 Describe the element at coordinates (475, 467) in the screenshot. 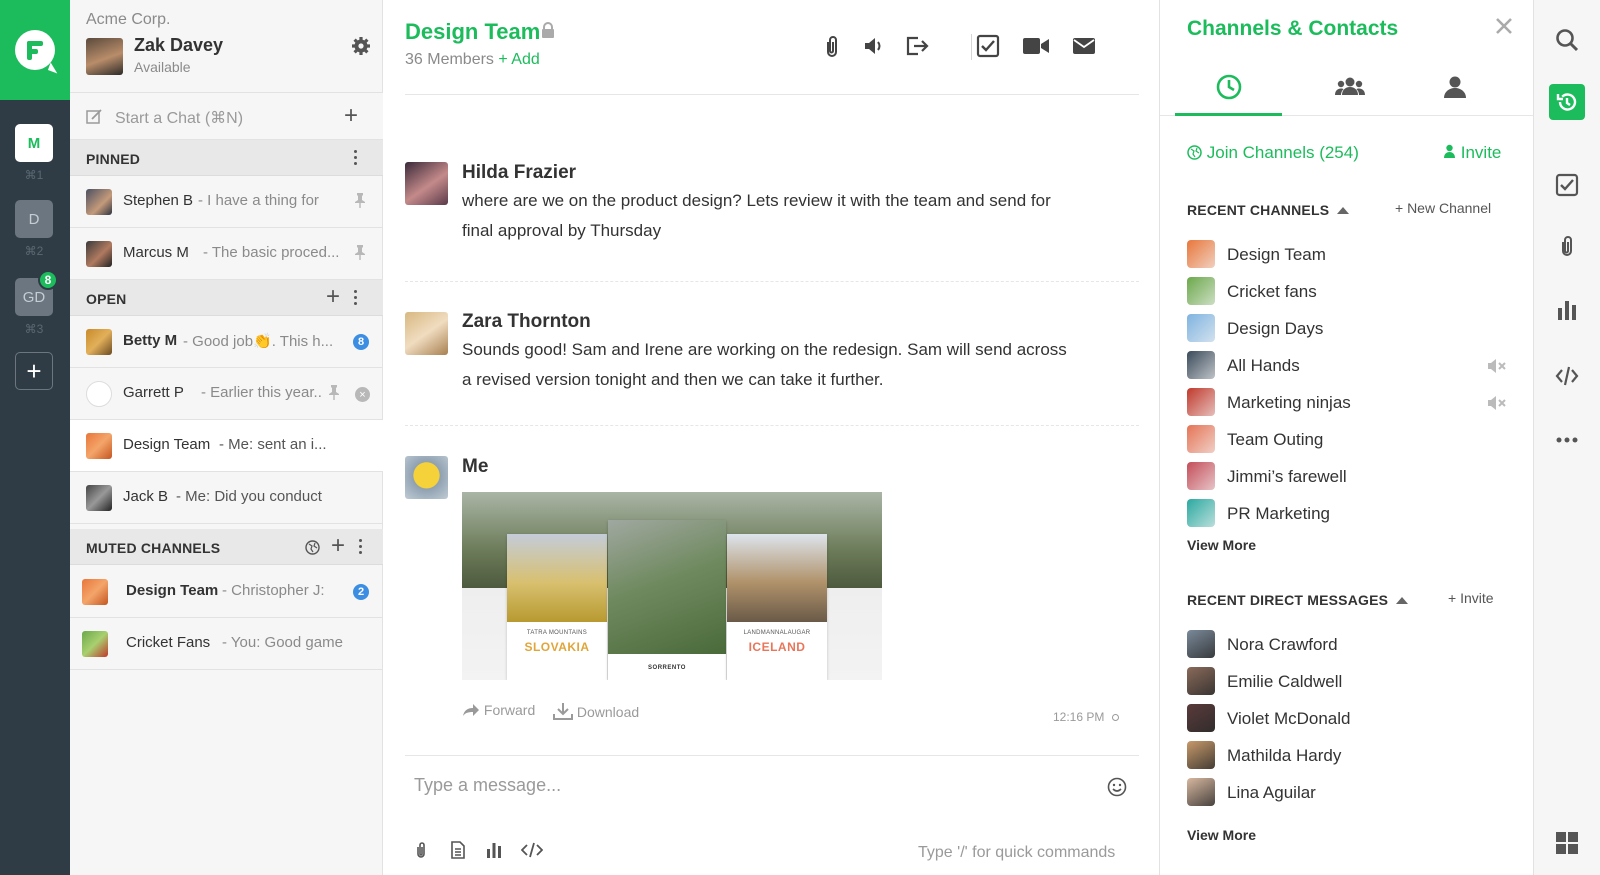

I see `message-author: Me` at that location.